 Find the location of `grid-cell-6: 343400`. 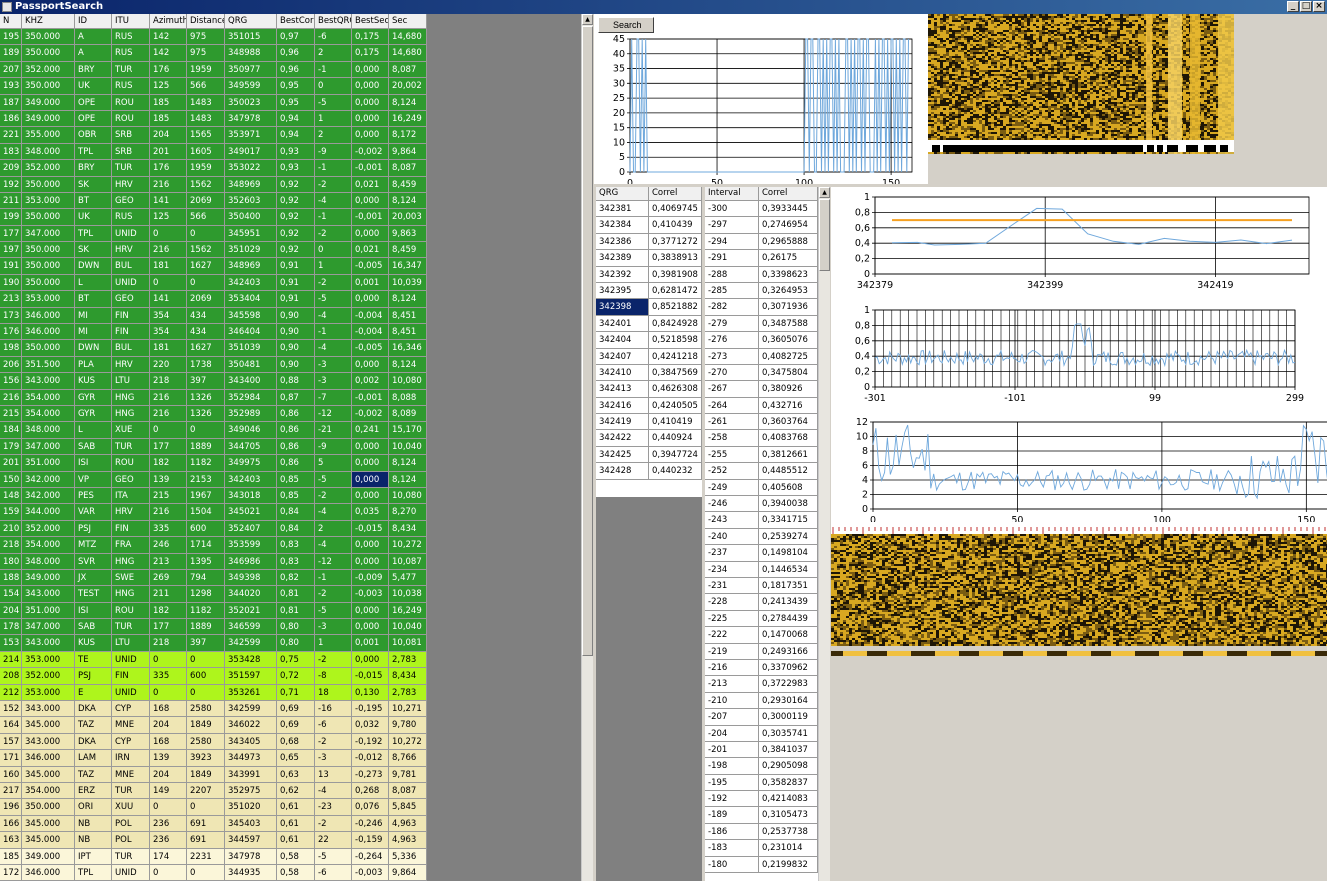

grid-cell-6: 343400 is located at coordinates (251, 381).